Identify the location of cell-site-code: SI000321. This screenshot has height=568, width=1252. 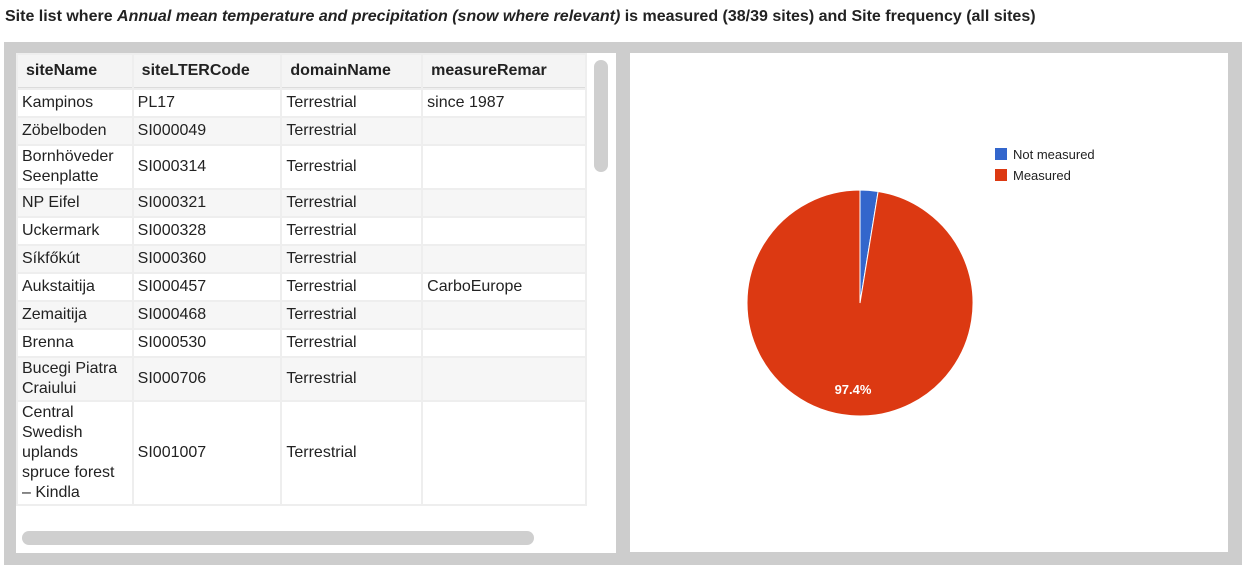
(207, 203).